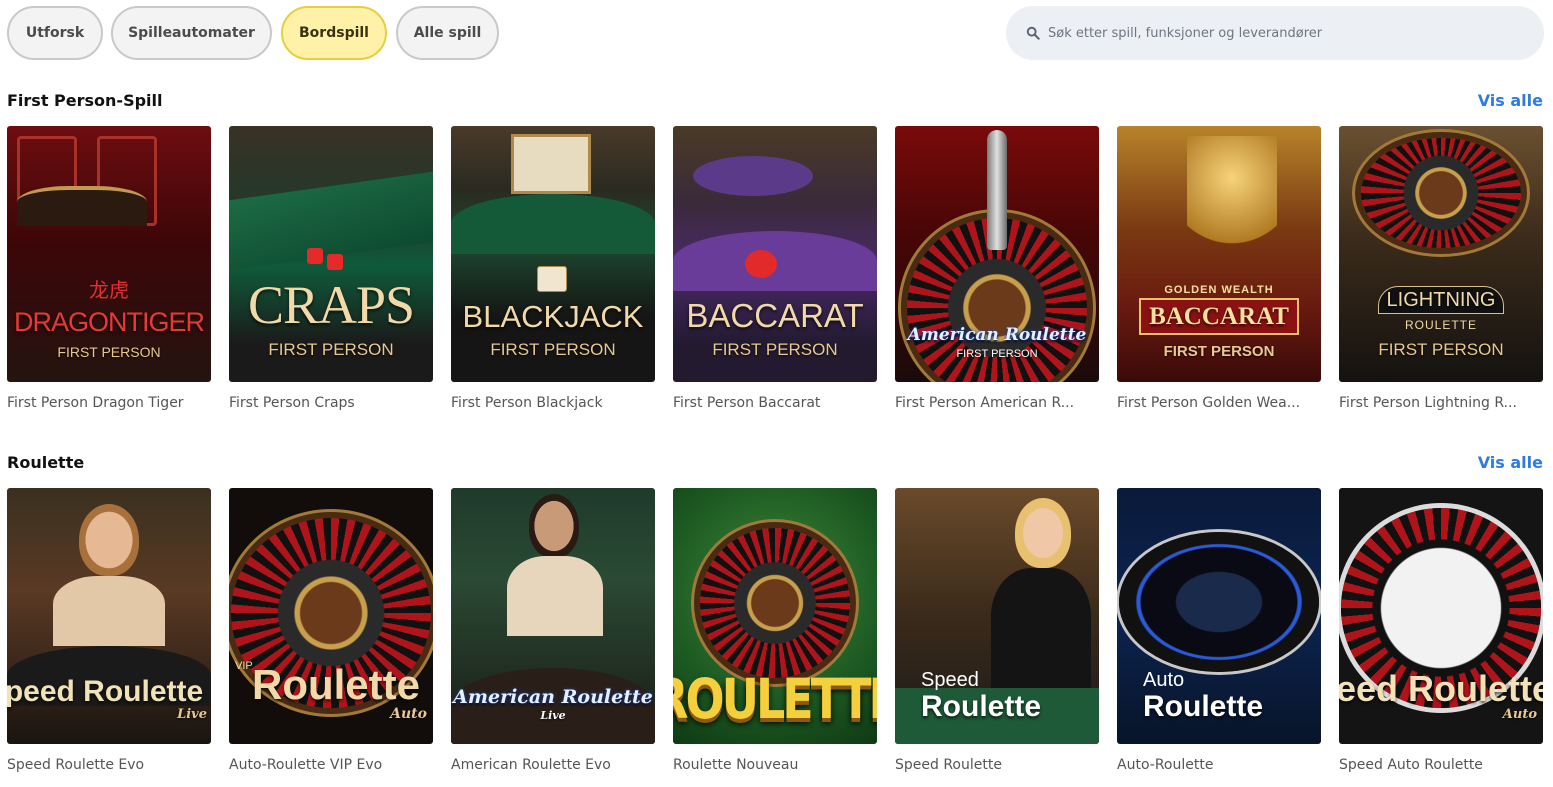 This screenshot has height=787, width=1553. What do you see at coordinates (1441, 254) in the screenshot?
I see `game-thumbnail: LIGHTNING ROULETTE FIRST PERSON` at bounding box center [1441, 254].